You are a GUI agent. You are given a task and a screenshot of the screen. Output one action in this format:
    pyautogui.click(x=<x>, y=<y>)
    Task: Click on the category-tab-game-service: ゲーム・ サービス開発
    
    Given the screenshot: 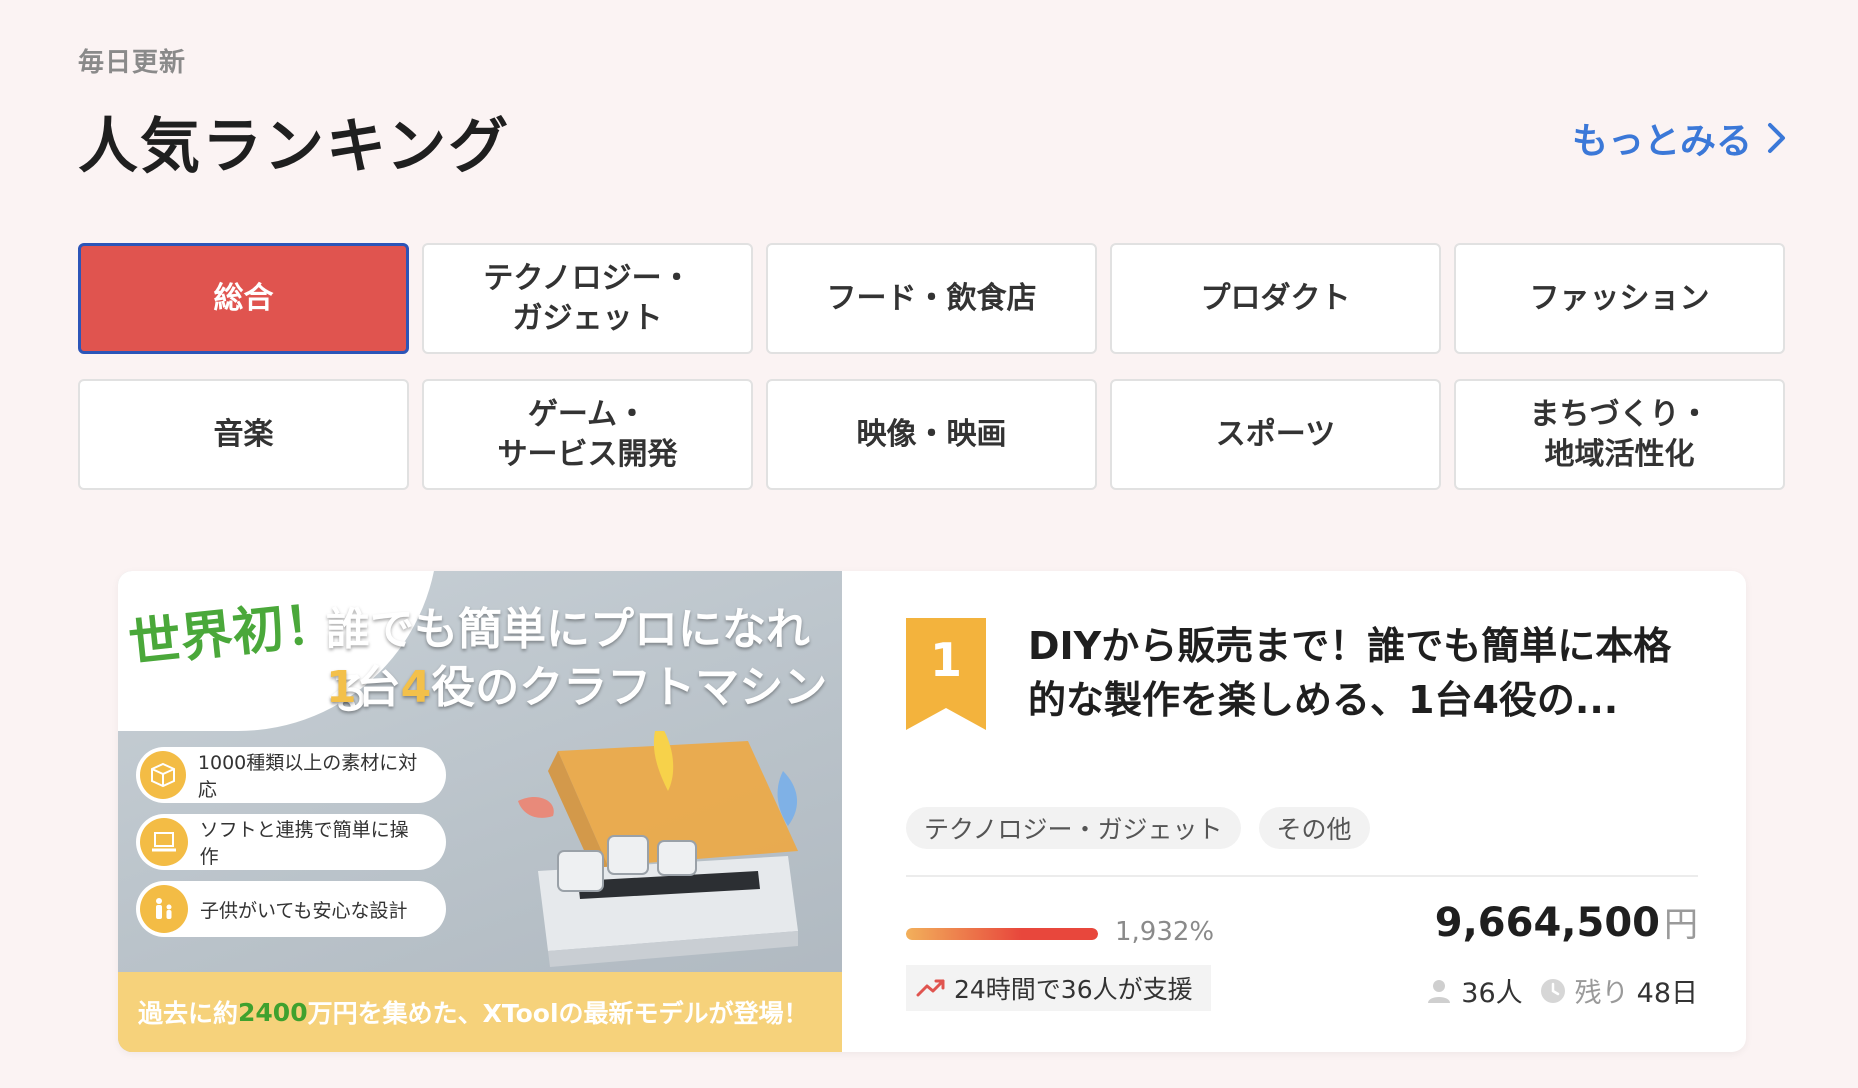 What is the action you would take?
    pyautogui.click(x=587, y=434)
    